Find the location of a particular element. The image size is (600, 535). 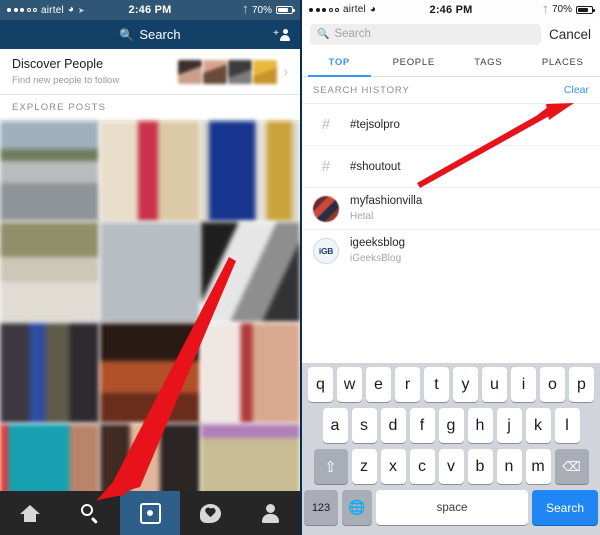

key-l: l is located at coordinates (567, 425).